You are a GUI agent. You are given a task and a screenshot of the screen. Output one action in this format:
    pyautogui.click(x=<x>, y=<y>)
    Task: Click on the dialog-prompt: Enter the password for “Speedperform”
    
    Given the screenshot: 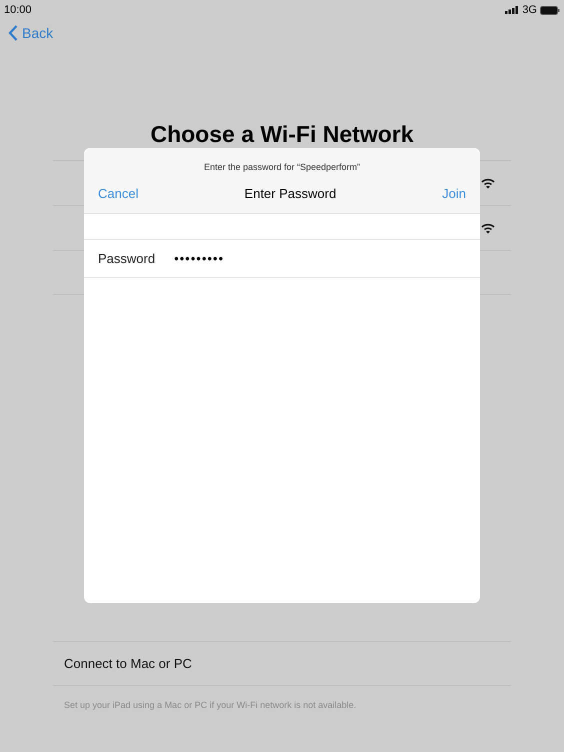 What is the action you would take?
    pyautogui.click(x=282, y=167)
    